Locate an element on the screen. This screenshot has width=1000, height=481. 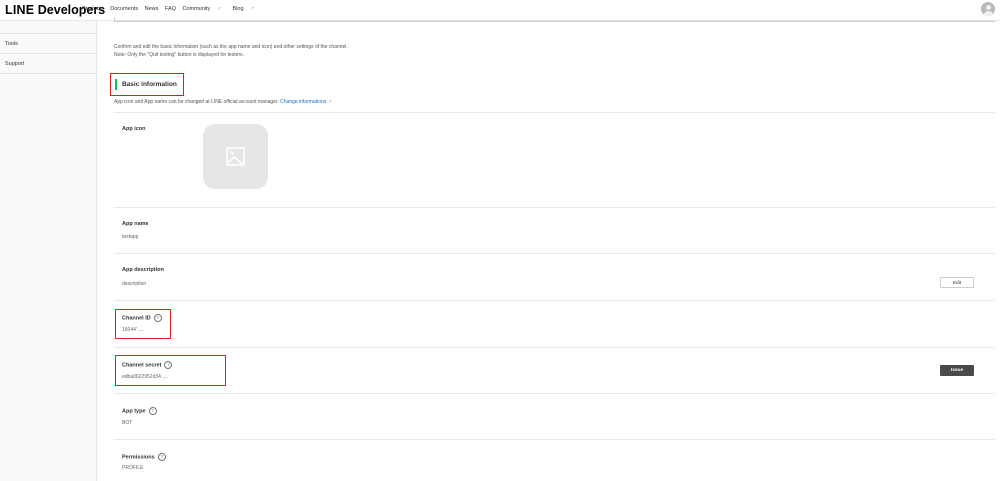
avatar-head is located at coordinates (988, 7).